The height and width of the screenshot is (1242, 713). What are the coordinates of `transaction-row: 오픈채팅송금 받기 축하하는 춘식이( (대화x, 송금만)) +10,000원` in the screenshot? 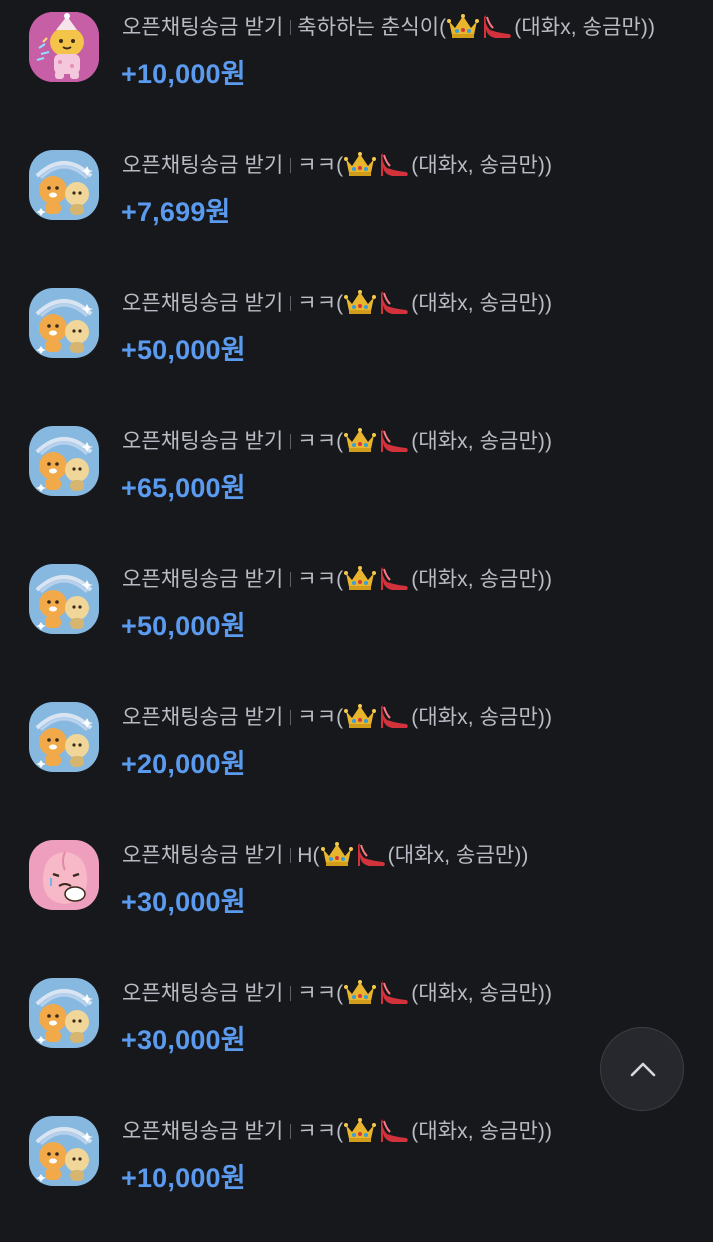 It's located at (356, 69).